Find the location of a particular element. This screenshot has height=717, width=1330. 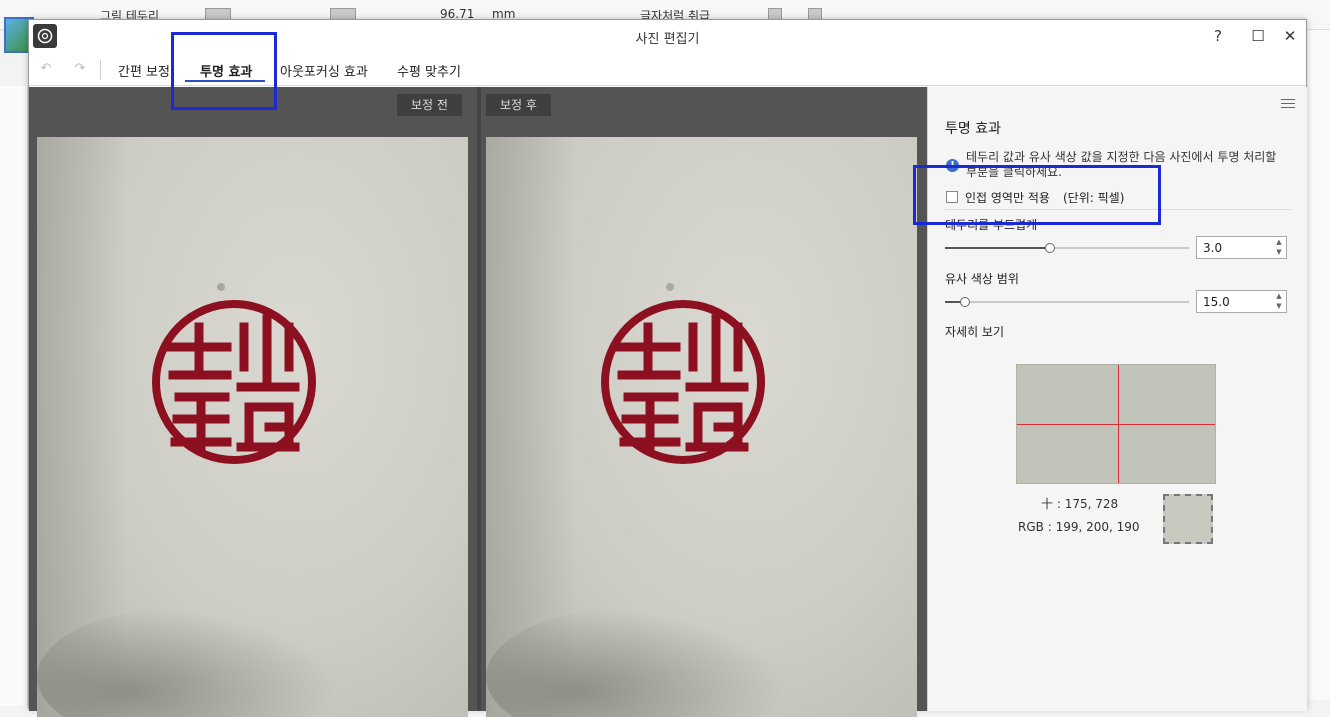

crosshair-vertical is located at coordinates (1118, 424).